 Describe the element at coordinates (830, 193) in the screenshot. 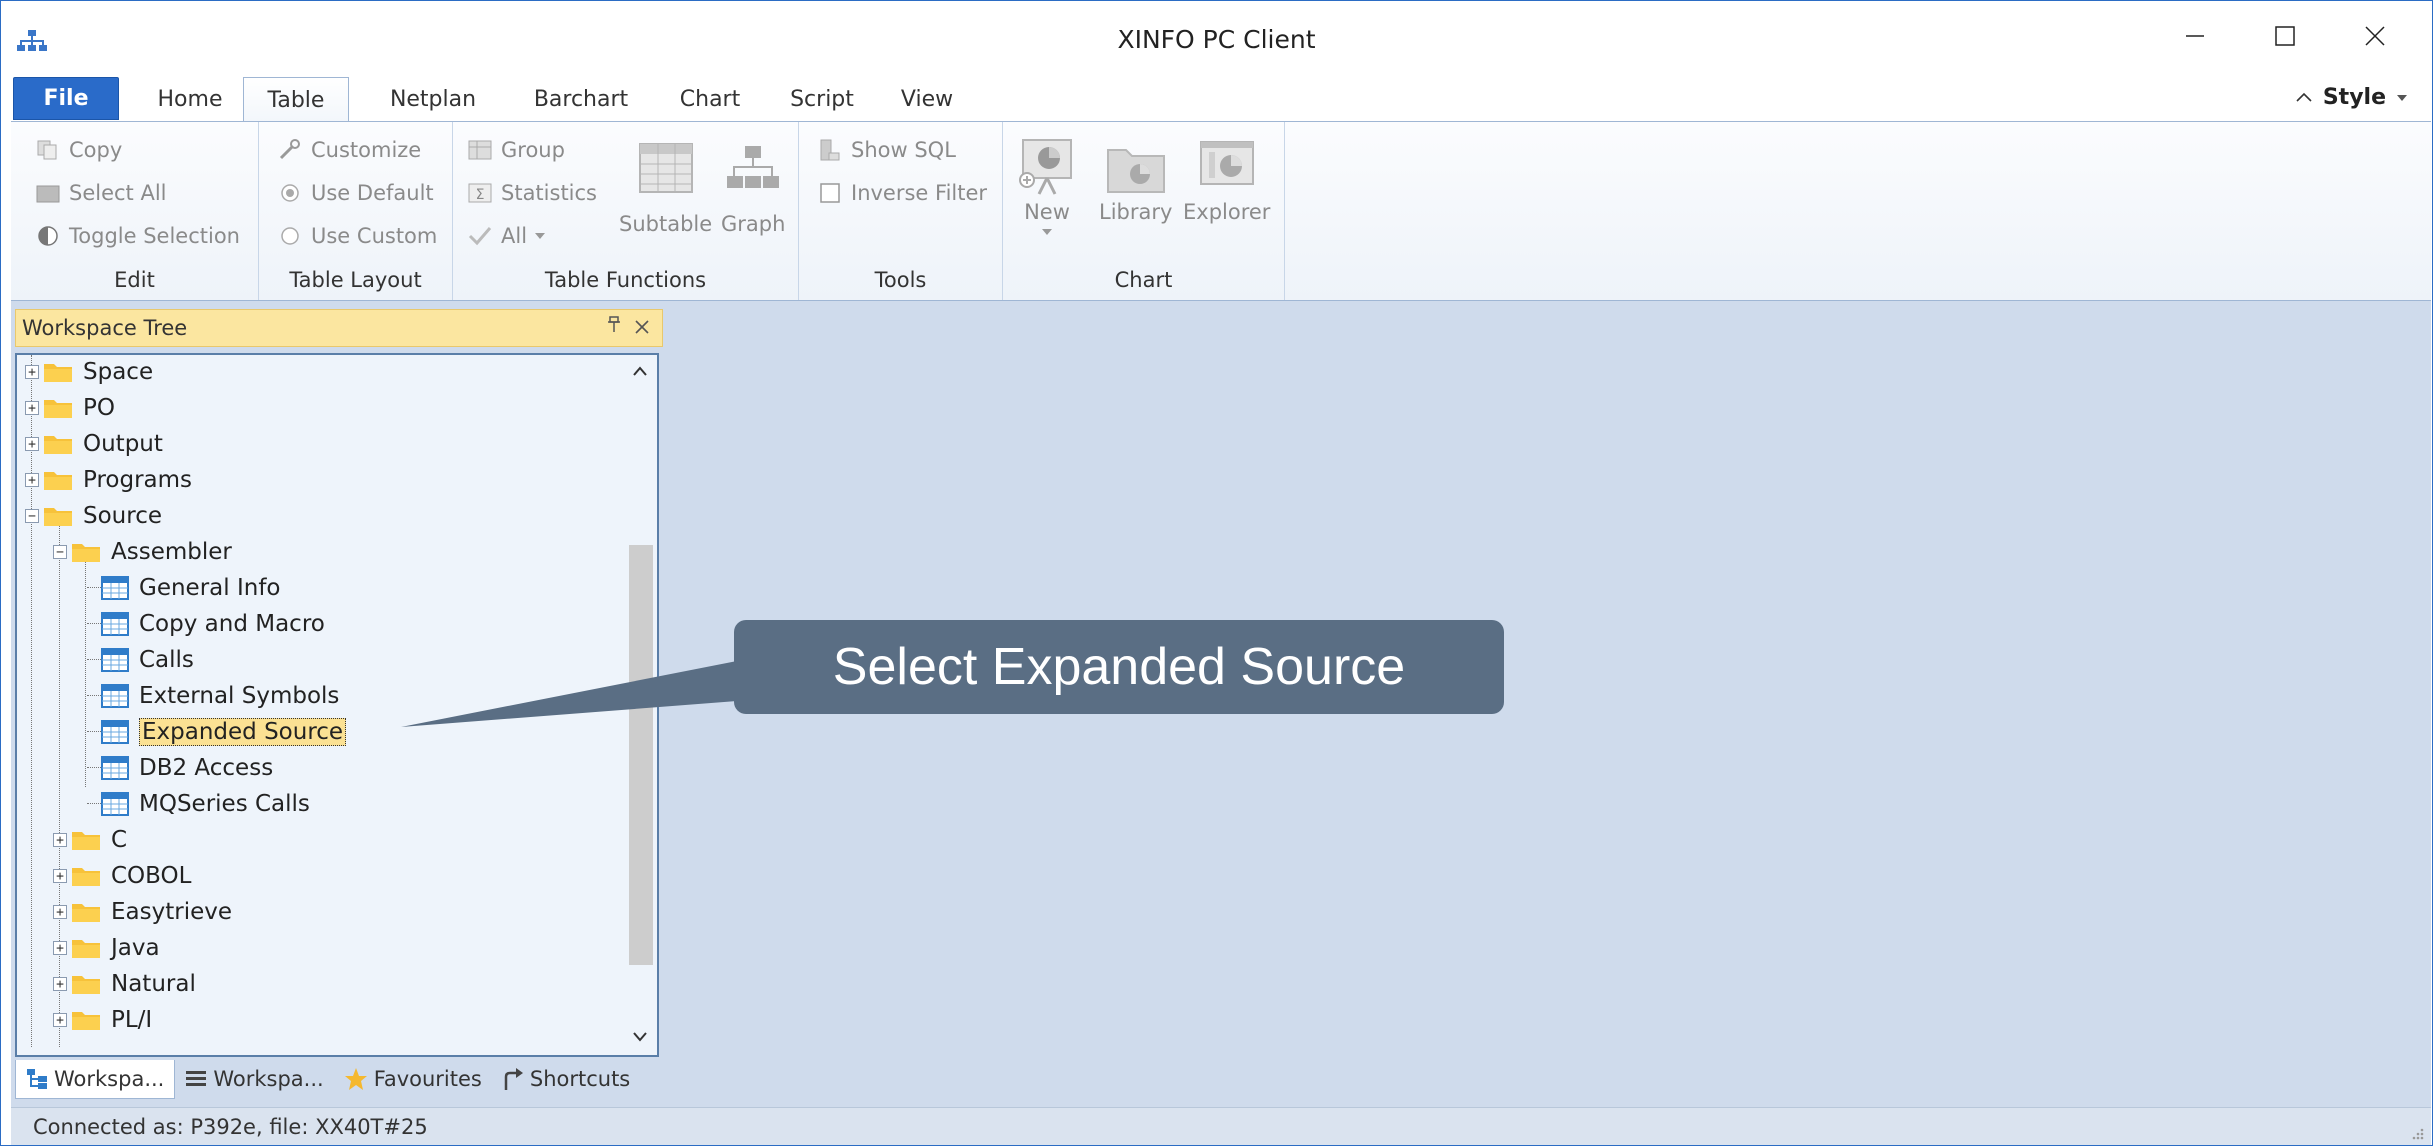

I see `checkbox-icon` at that location.